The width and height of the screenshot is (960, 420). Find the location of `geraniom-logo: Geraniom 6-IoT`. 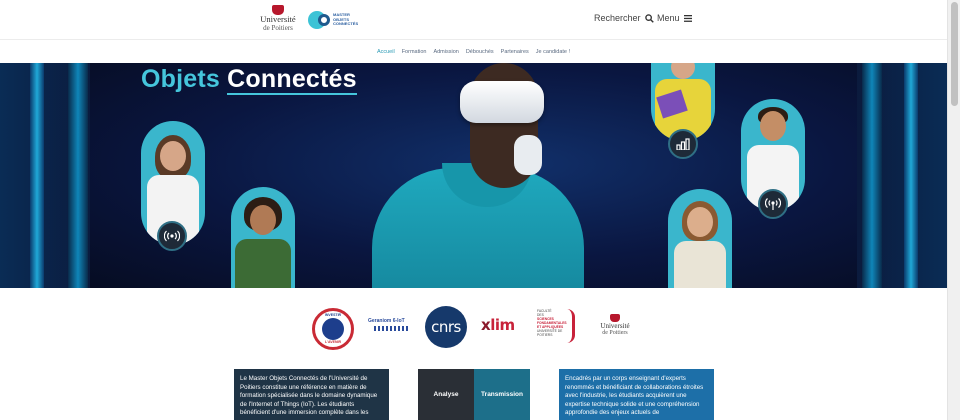

geraniom-logo: Geraniom 6-IoT is located at coordinates (390, 326).